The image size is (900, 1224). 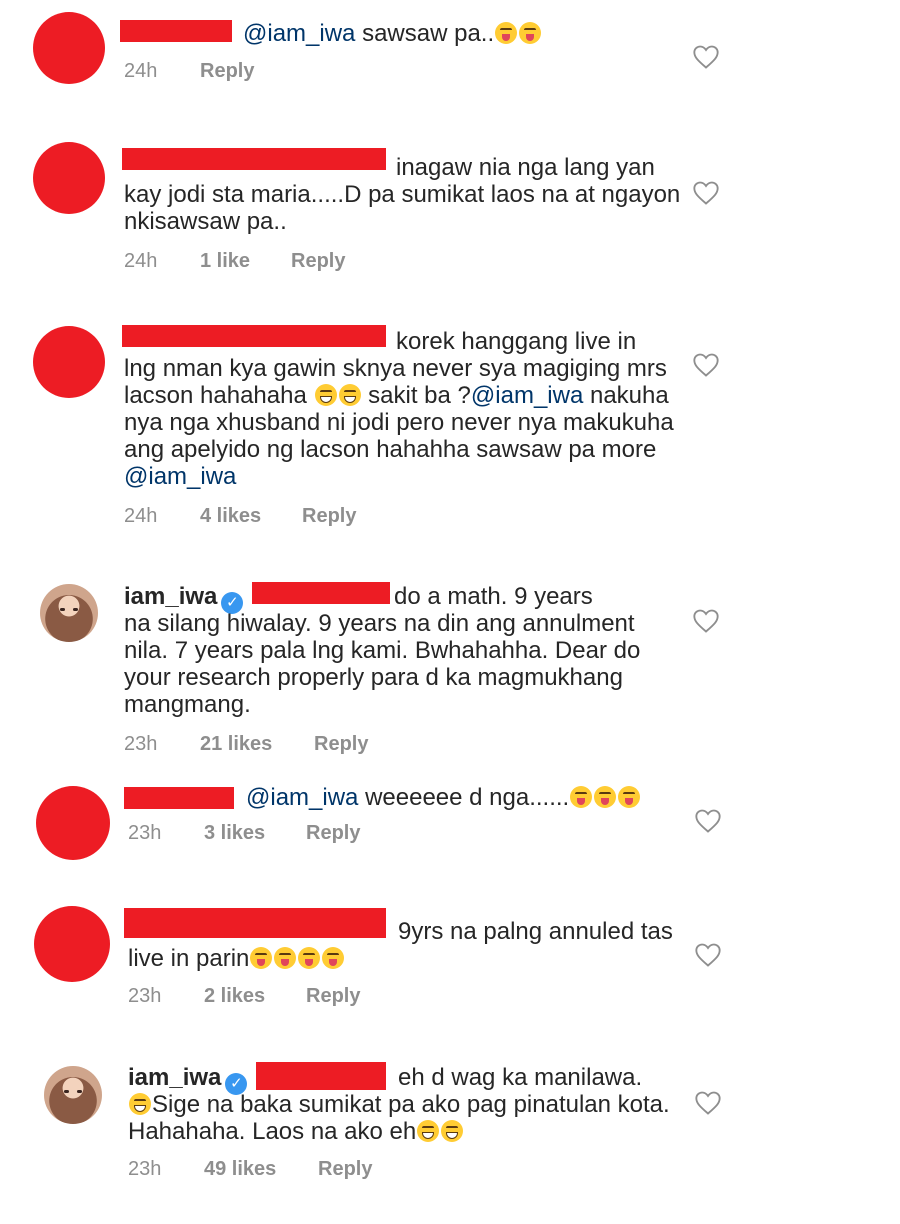 I want to click on comment-text-line: do a math. 9 years, so click(x=493, y=596).